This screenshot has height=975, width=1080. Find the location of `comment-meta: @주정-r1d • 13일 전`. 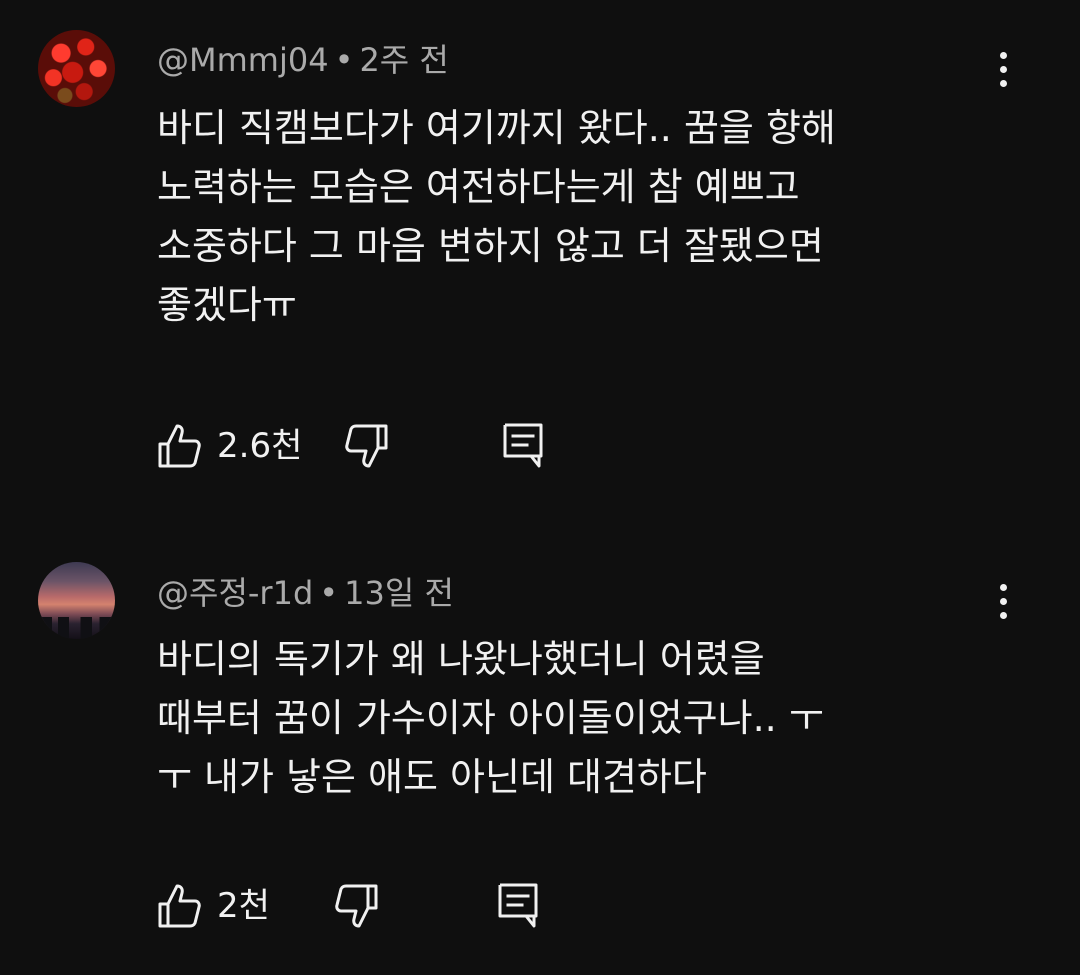

comment-meta: @주정-r1d • 13일 전 is located at coordinates (305, 593).